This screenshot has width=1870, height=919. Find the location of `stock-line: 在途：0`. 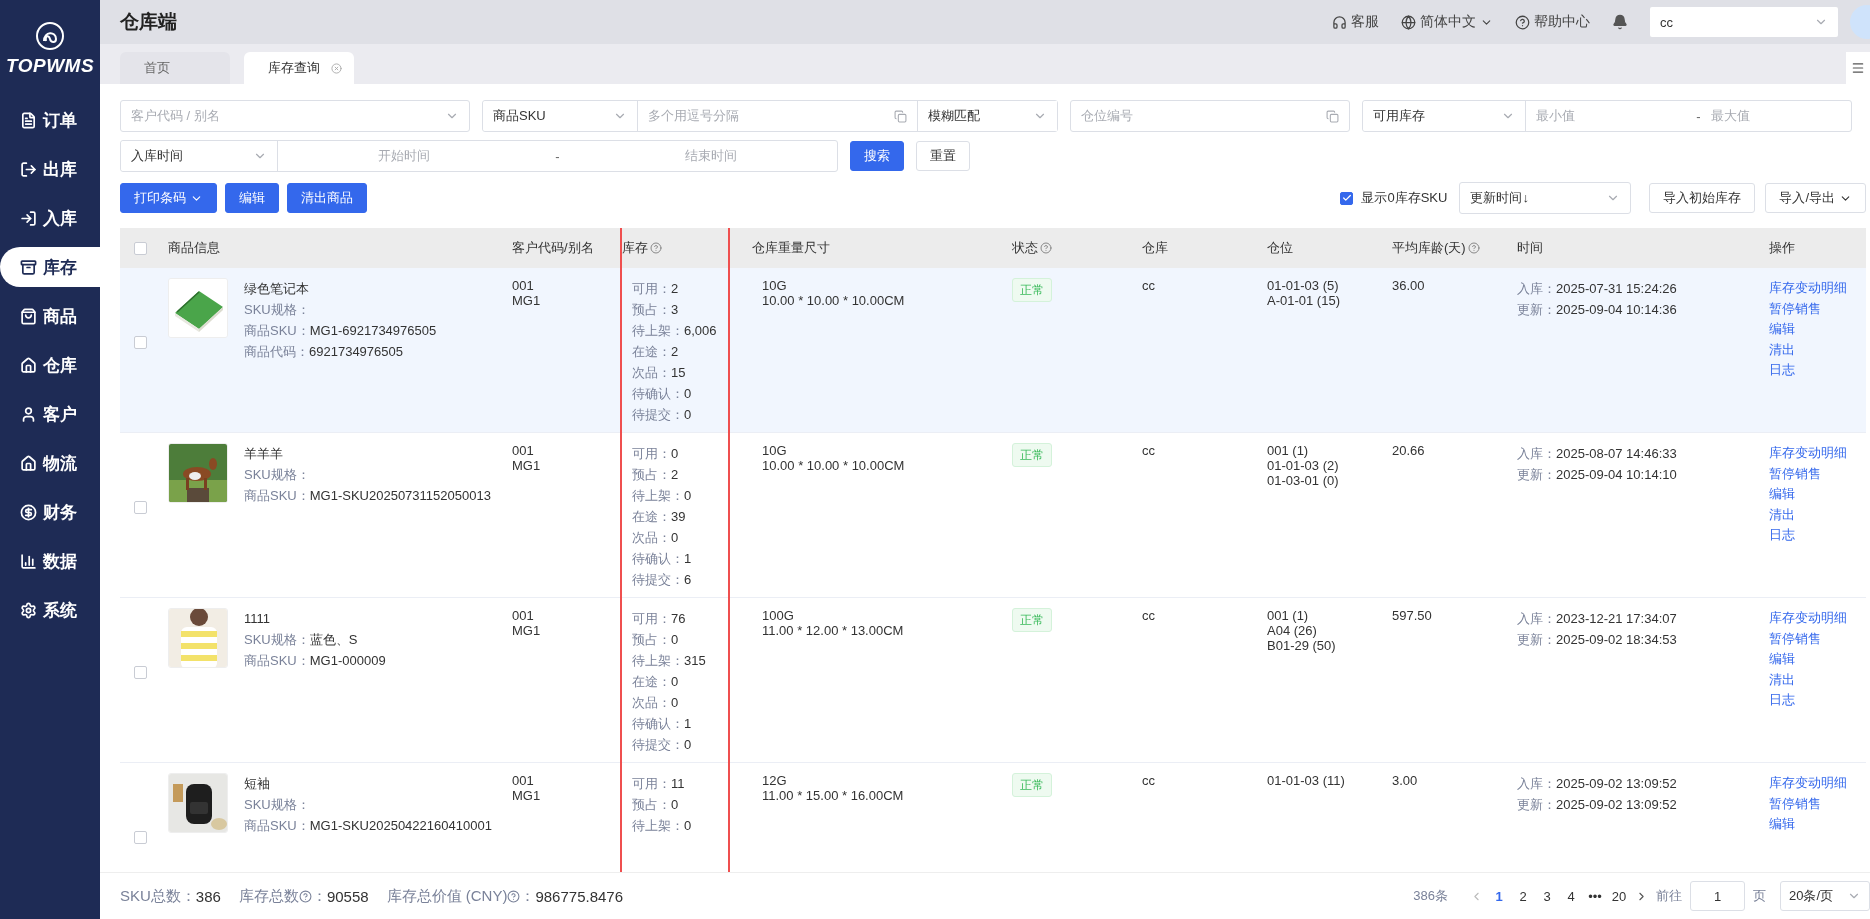

stock-line: 在途：0 is located at coordinates (656, 682).